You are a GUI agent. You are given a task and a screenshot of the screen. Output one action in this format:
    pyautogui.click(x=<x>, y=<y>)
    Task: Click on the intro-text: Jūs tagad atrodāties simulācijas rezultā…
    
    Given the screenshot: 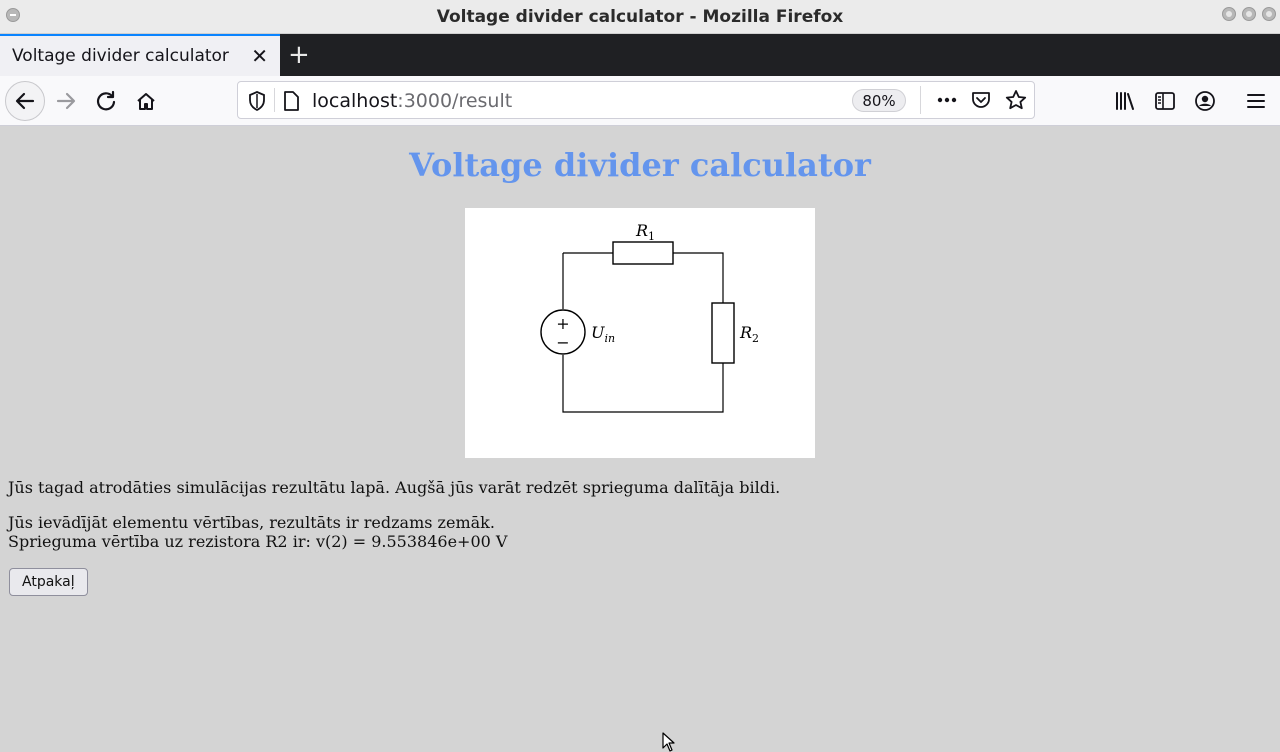 What is the action you would take?
    pyautogui.click(x=394, y=487)
    